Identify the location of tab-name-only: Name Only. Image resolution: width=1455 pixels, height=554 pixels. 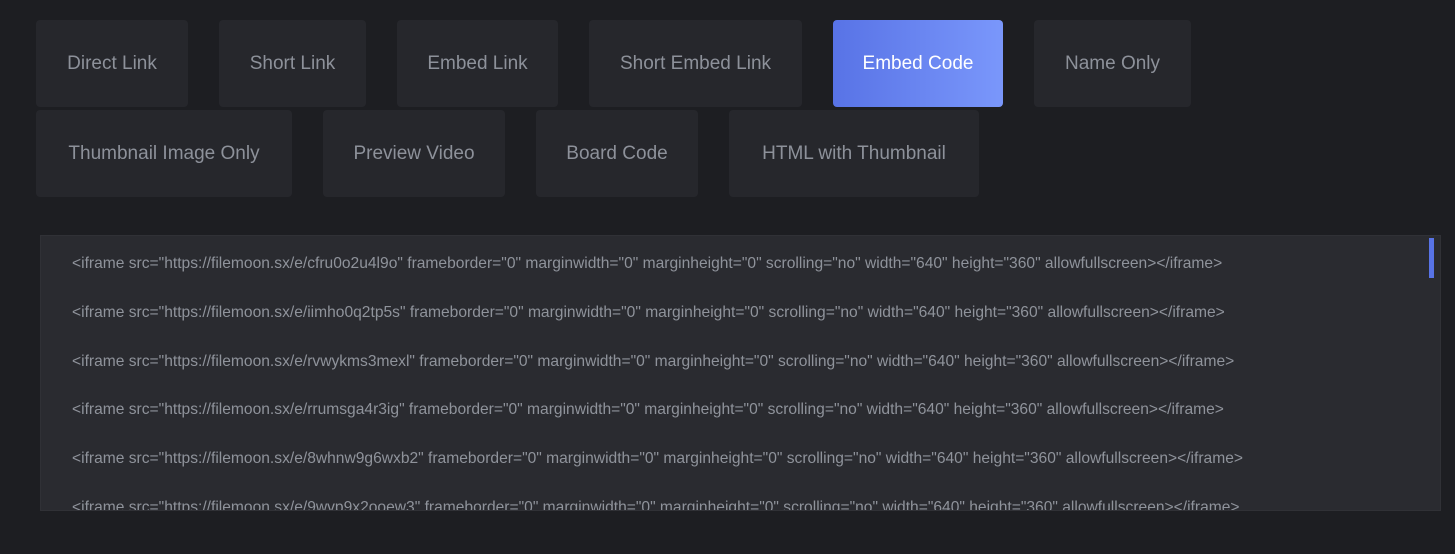
(1112, 63).